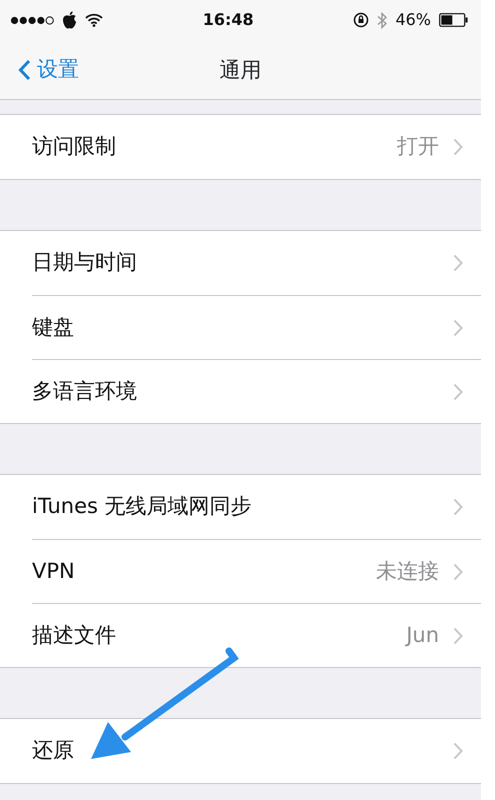 This screenshot has width=495, height=800. Describe the element at coordinates (39, 70) in the screenshot. I see `back-button: 设置` at that location.